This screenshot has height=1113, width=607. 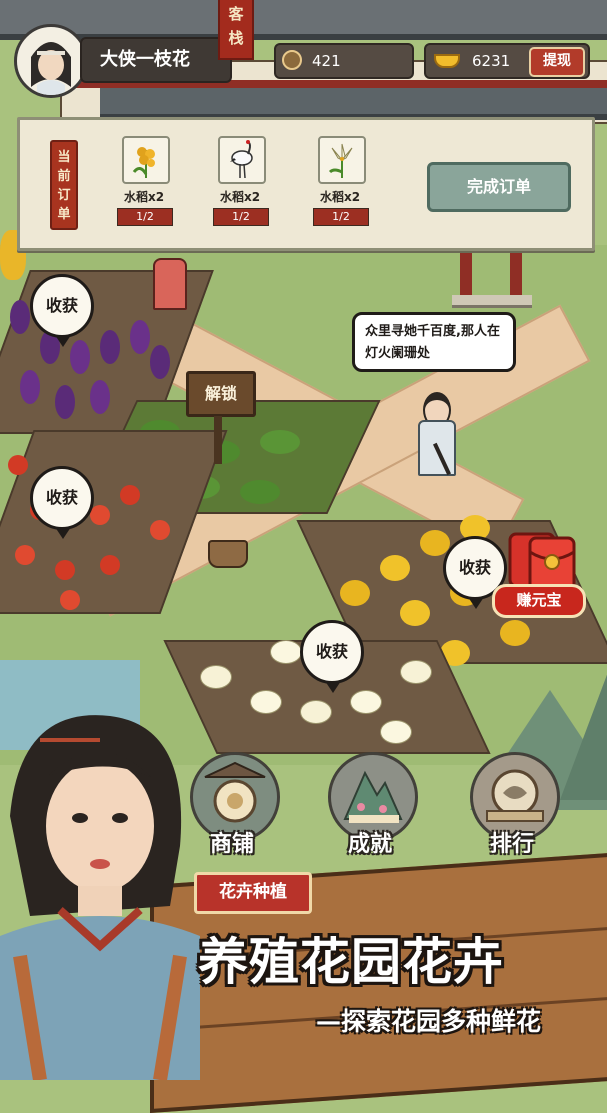 What do you see at coordinates (492, 301) in the screenshot?
I see `pavilion-base` at bounding box center [492, 301].